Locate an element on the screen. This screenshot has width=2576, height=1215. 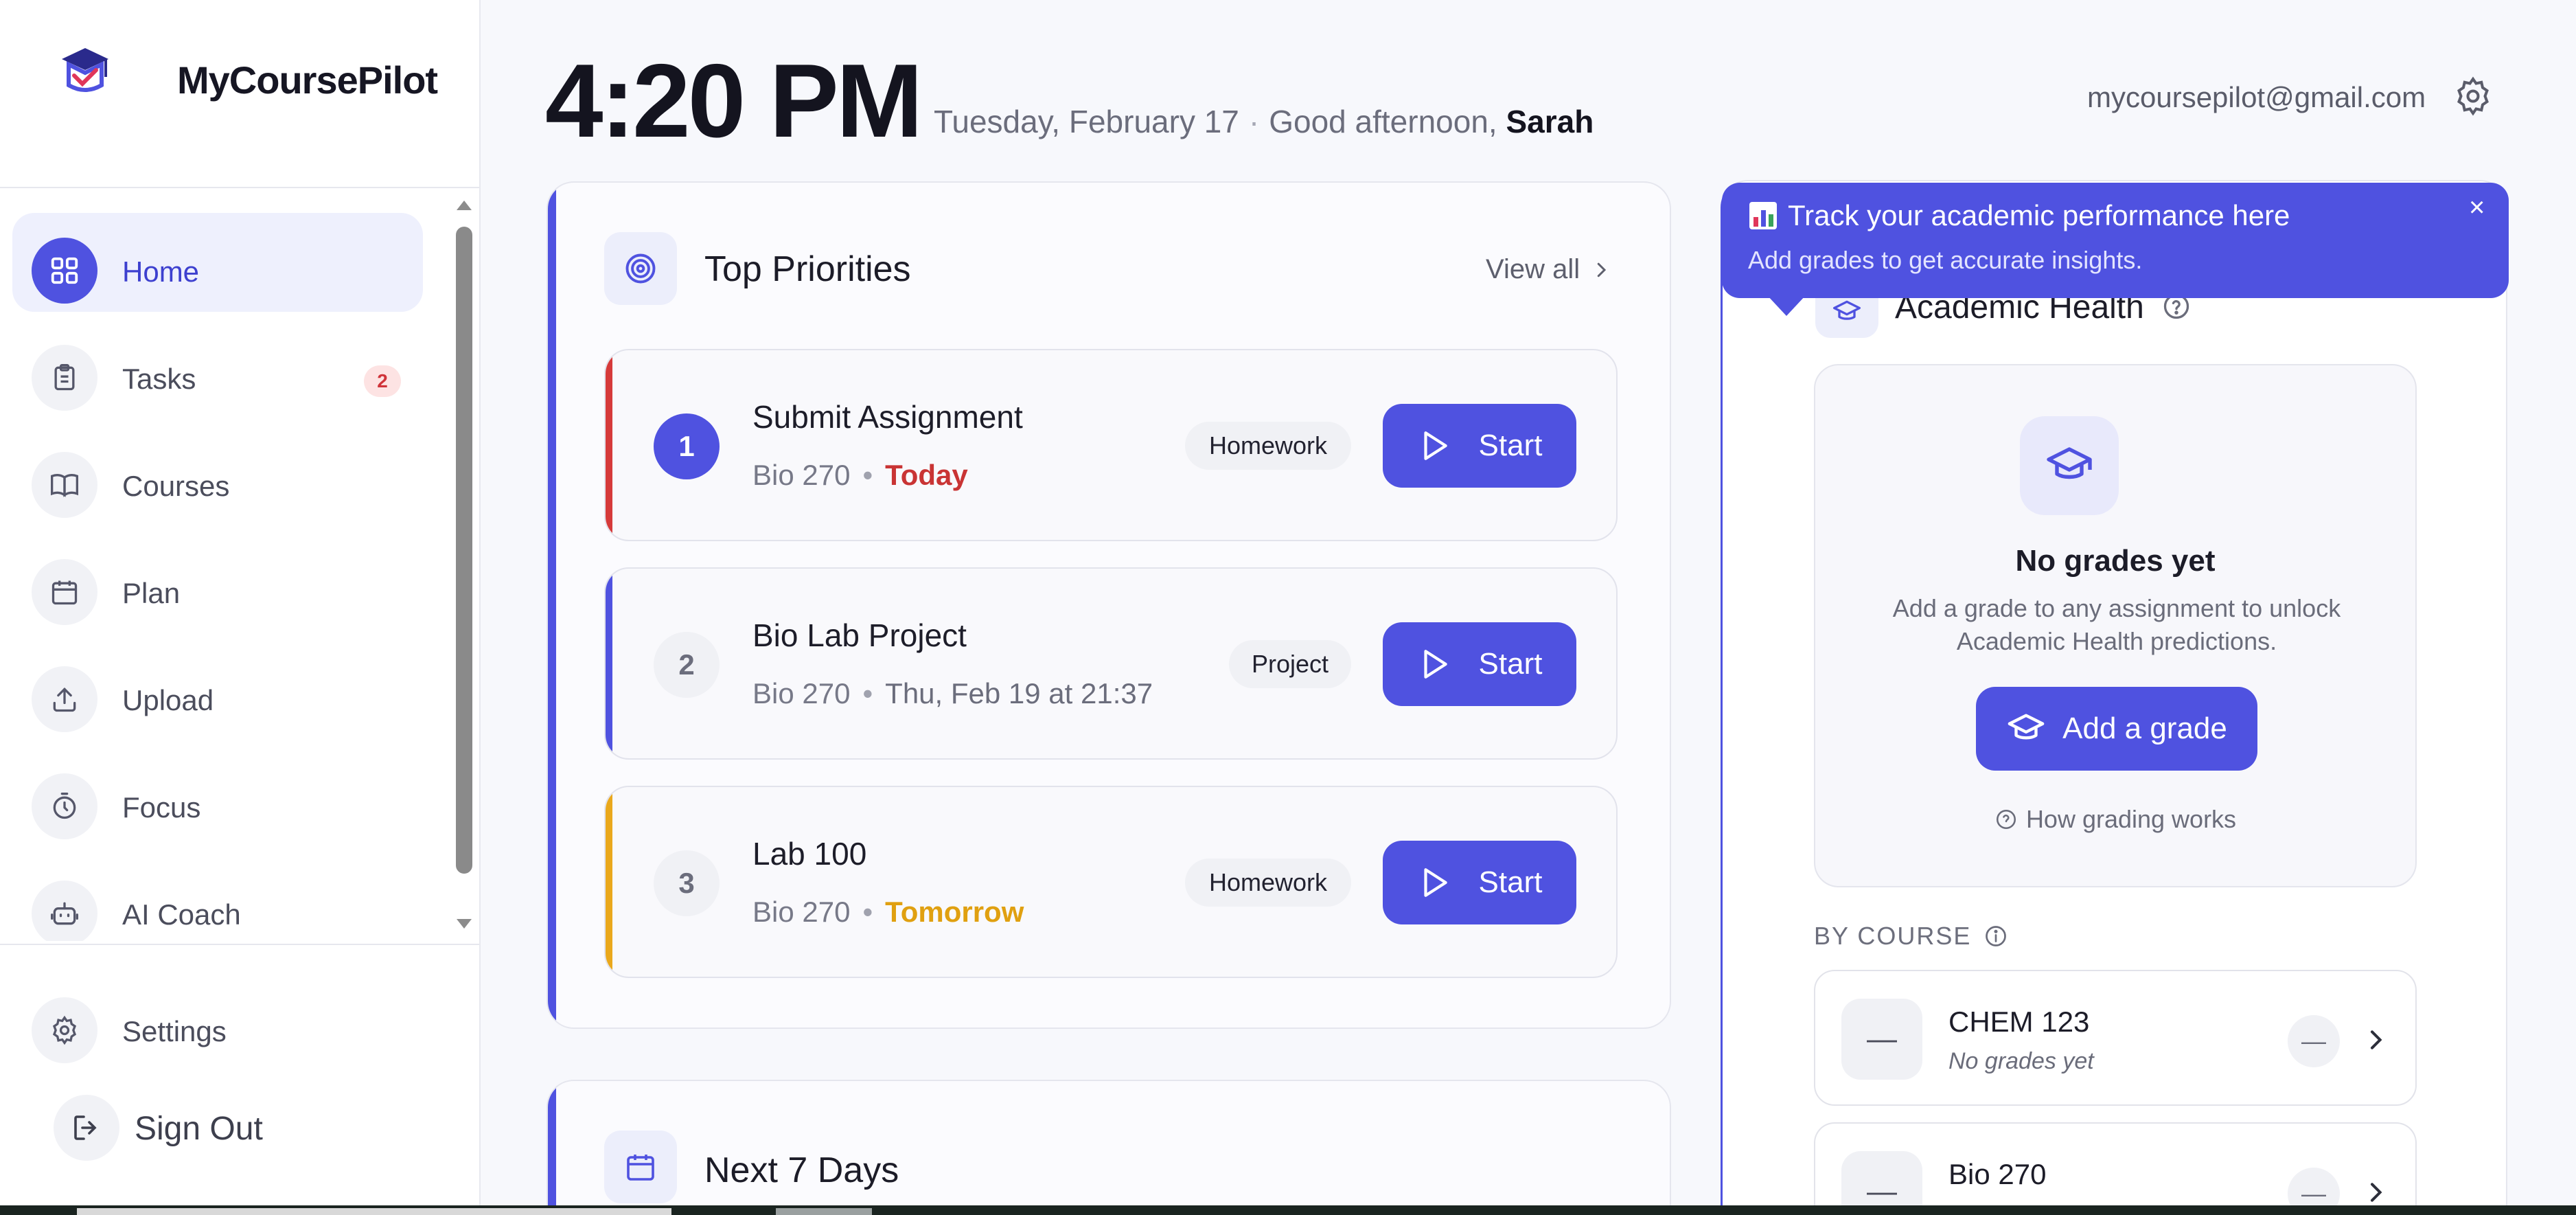
how-grading-works-link: How grading works is located at coordinates (2115, 819).